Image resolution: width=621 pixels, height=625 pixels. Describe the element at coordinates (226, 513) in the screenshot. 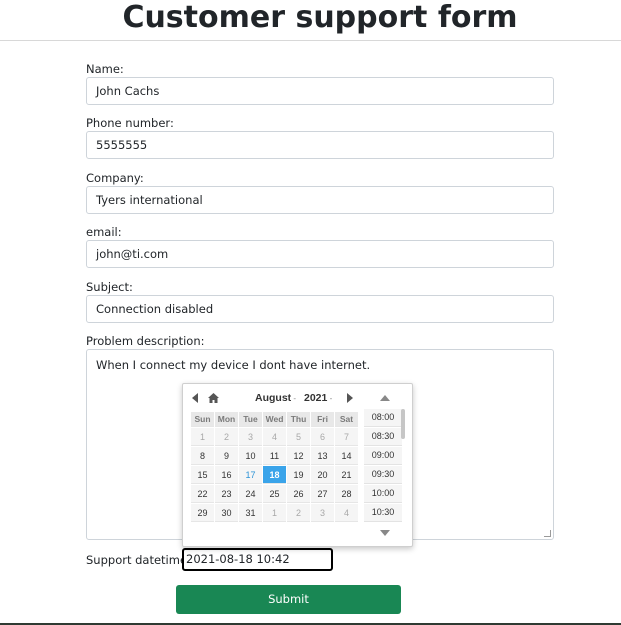

I see `calendar-day: 30` at that location.